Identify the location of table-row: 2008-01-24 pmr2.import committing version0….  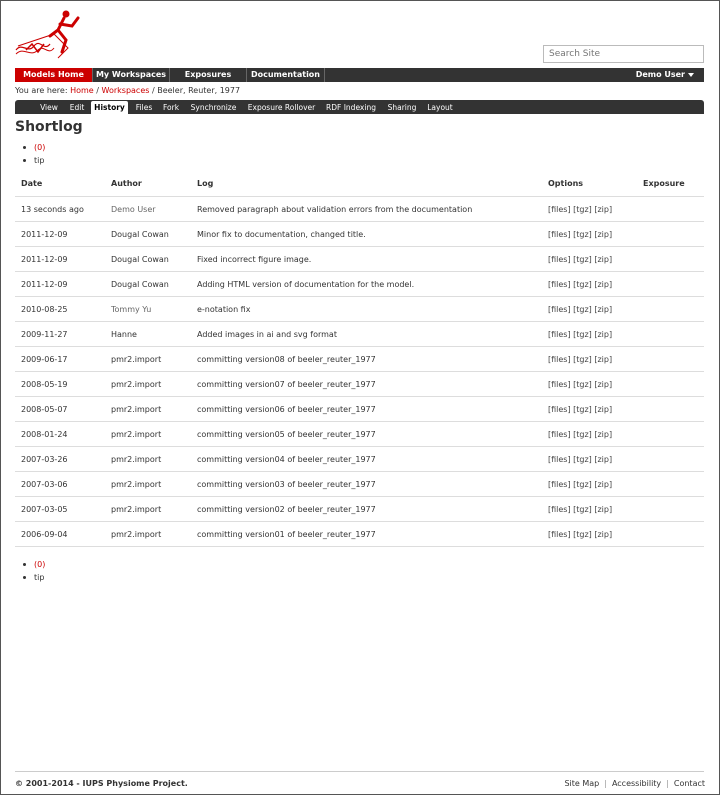
(359, 434).